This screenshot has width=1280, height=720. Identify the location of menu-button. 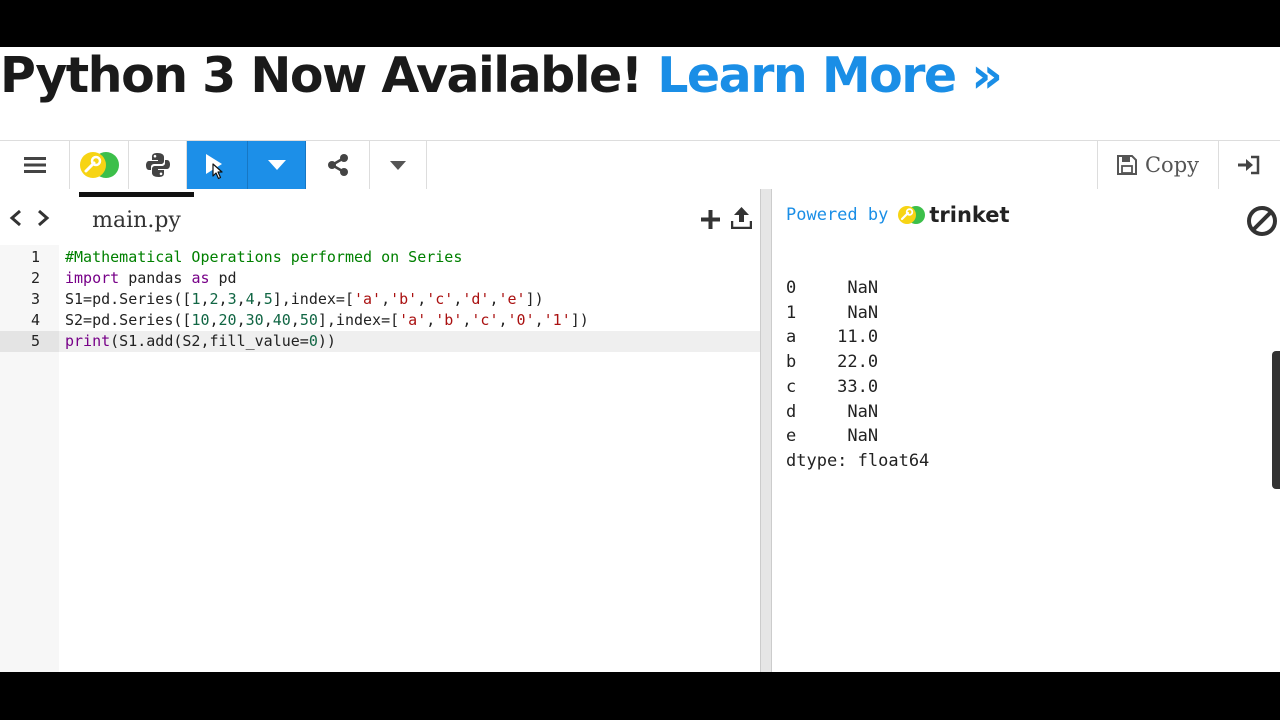
(35, 165).